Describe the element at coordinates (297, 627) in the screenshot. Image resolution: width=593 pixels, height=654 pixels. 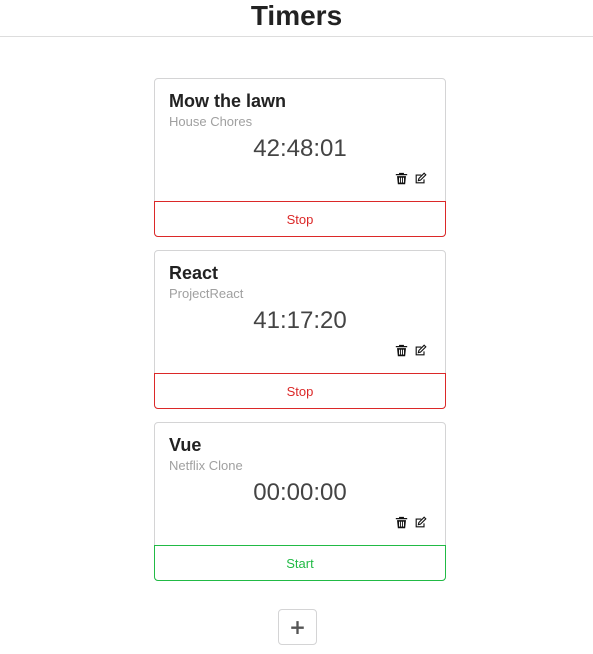
I see `add-timer-button: +` at that location.